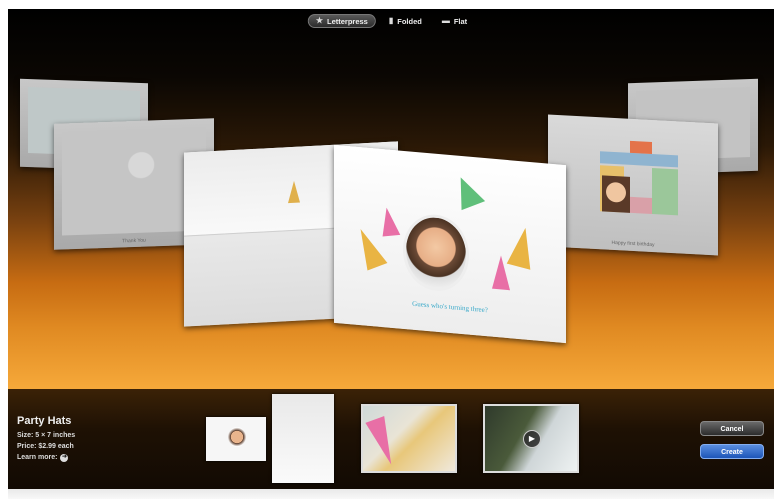  I want to click on letterpress-toggle: ★ Letterpress, so click(341, 21).